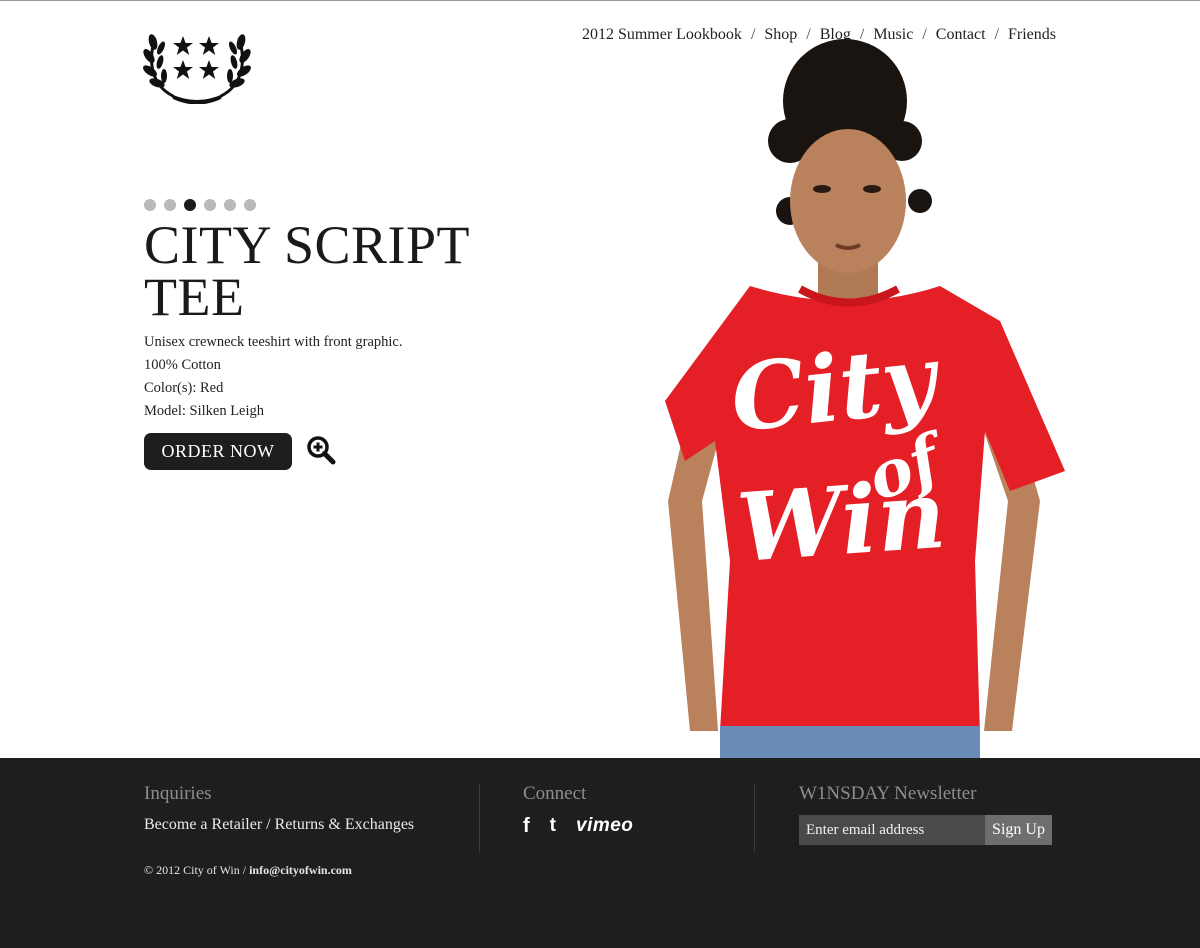 This screenshot has height=948, width=1200. What do you see at coordinates (184, 388) in the screenshot?
I see `product-colors: Color(s): Red` at bounding box center [184, 388].